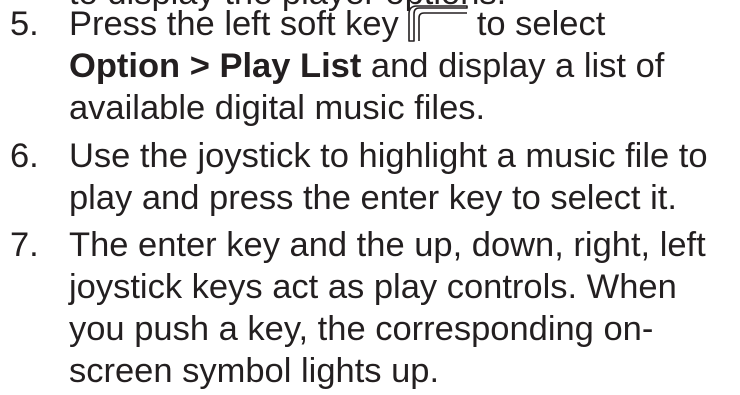  Describe the element at coordinates (234, 24) in the screenshot. I see `step-text: Press the left soft key` at that location.